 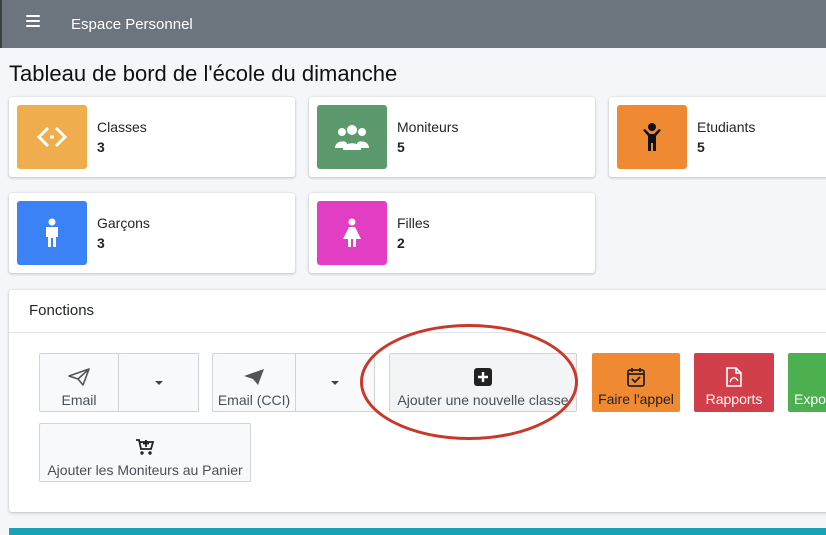 I want to click on reports-button: Rapports, so click(x=734, y=382).